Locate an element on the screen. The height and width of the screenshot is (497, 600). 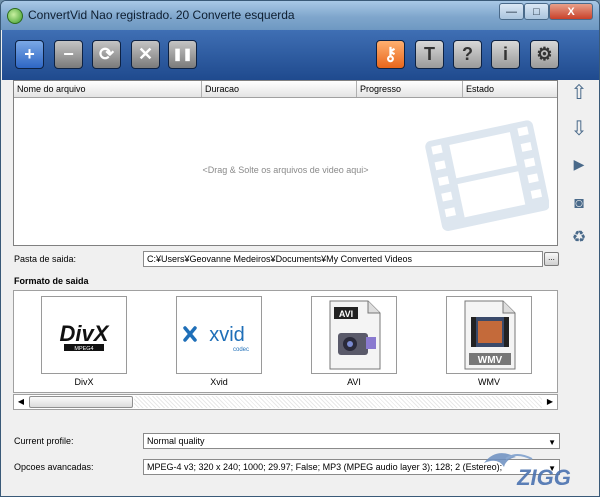
avi-file-icon: AVI is located at coordinates (355, 335).